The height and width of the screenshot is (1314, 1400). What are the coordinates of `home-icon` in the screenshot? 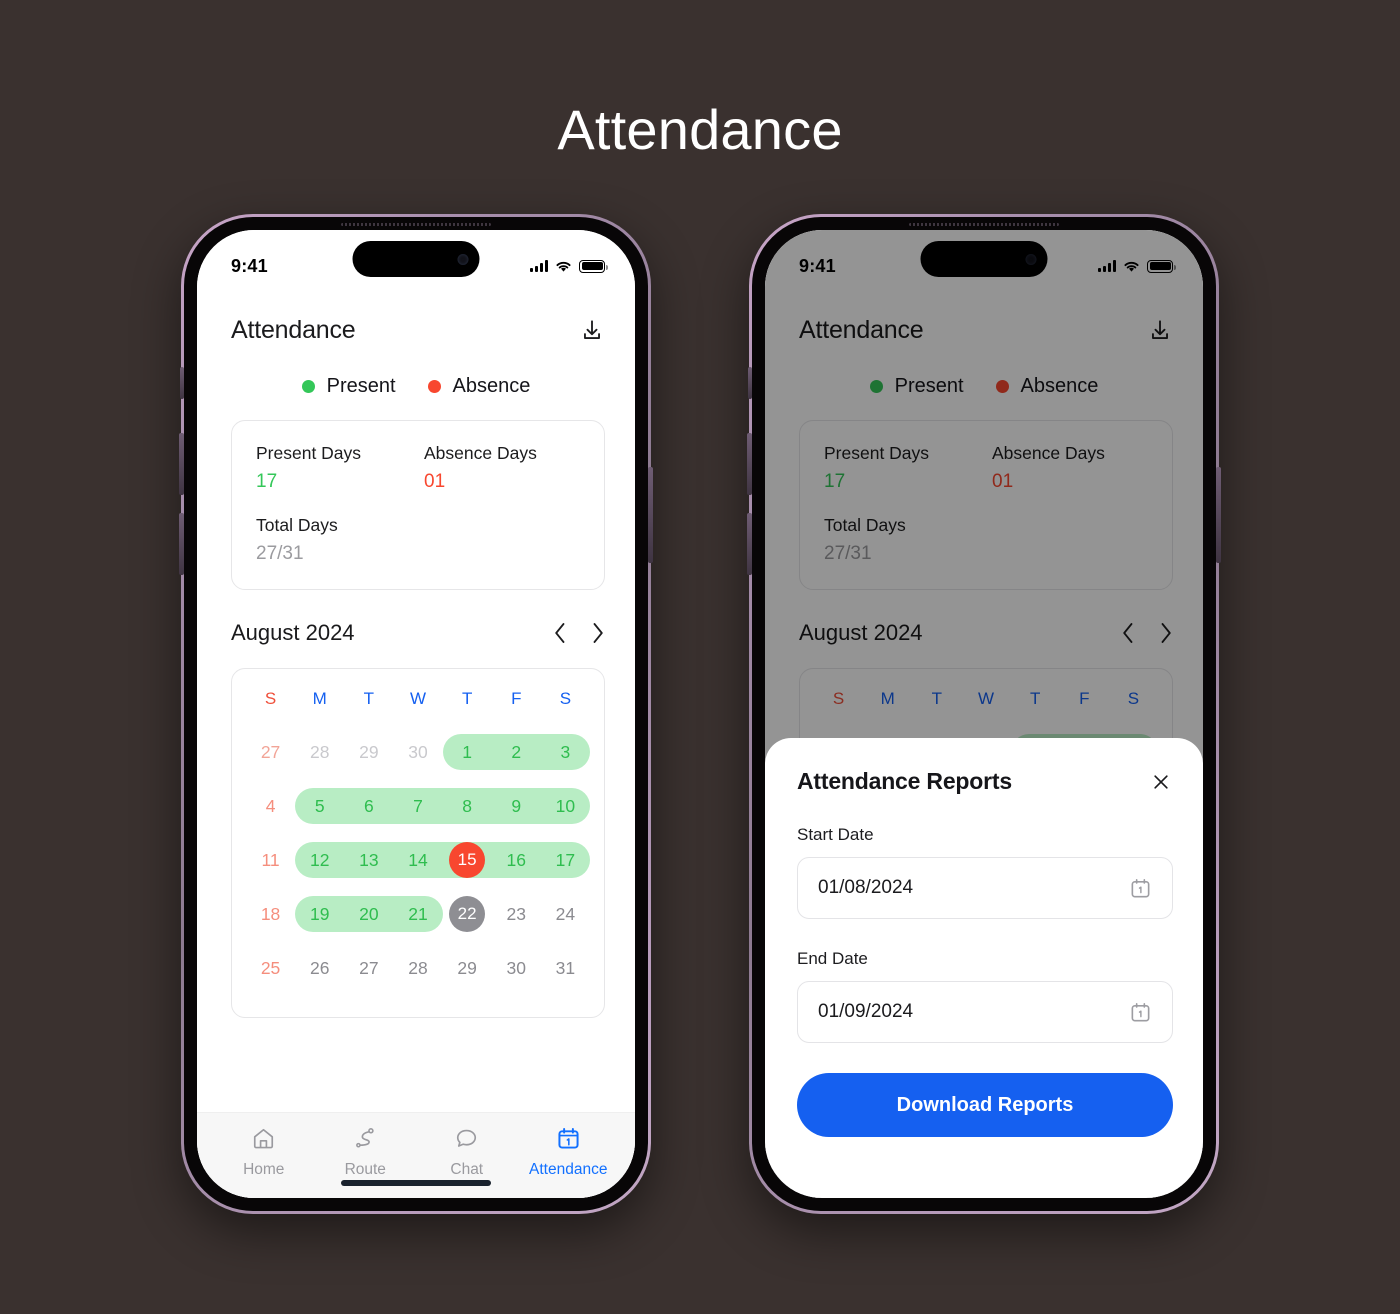 It's located at (263, 1141).